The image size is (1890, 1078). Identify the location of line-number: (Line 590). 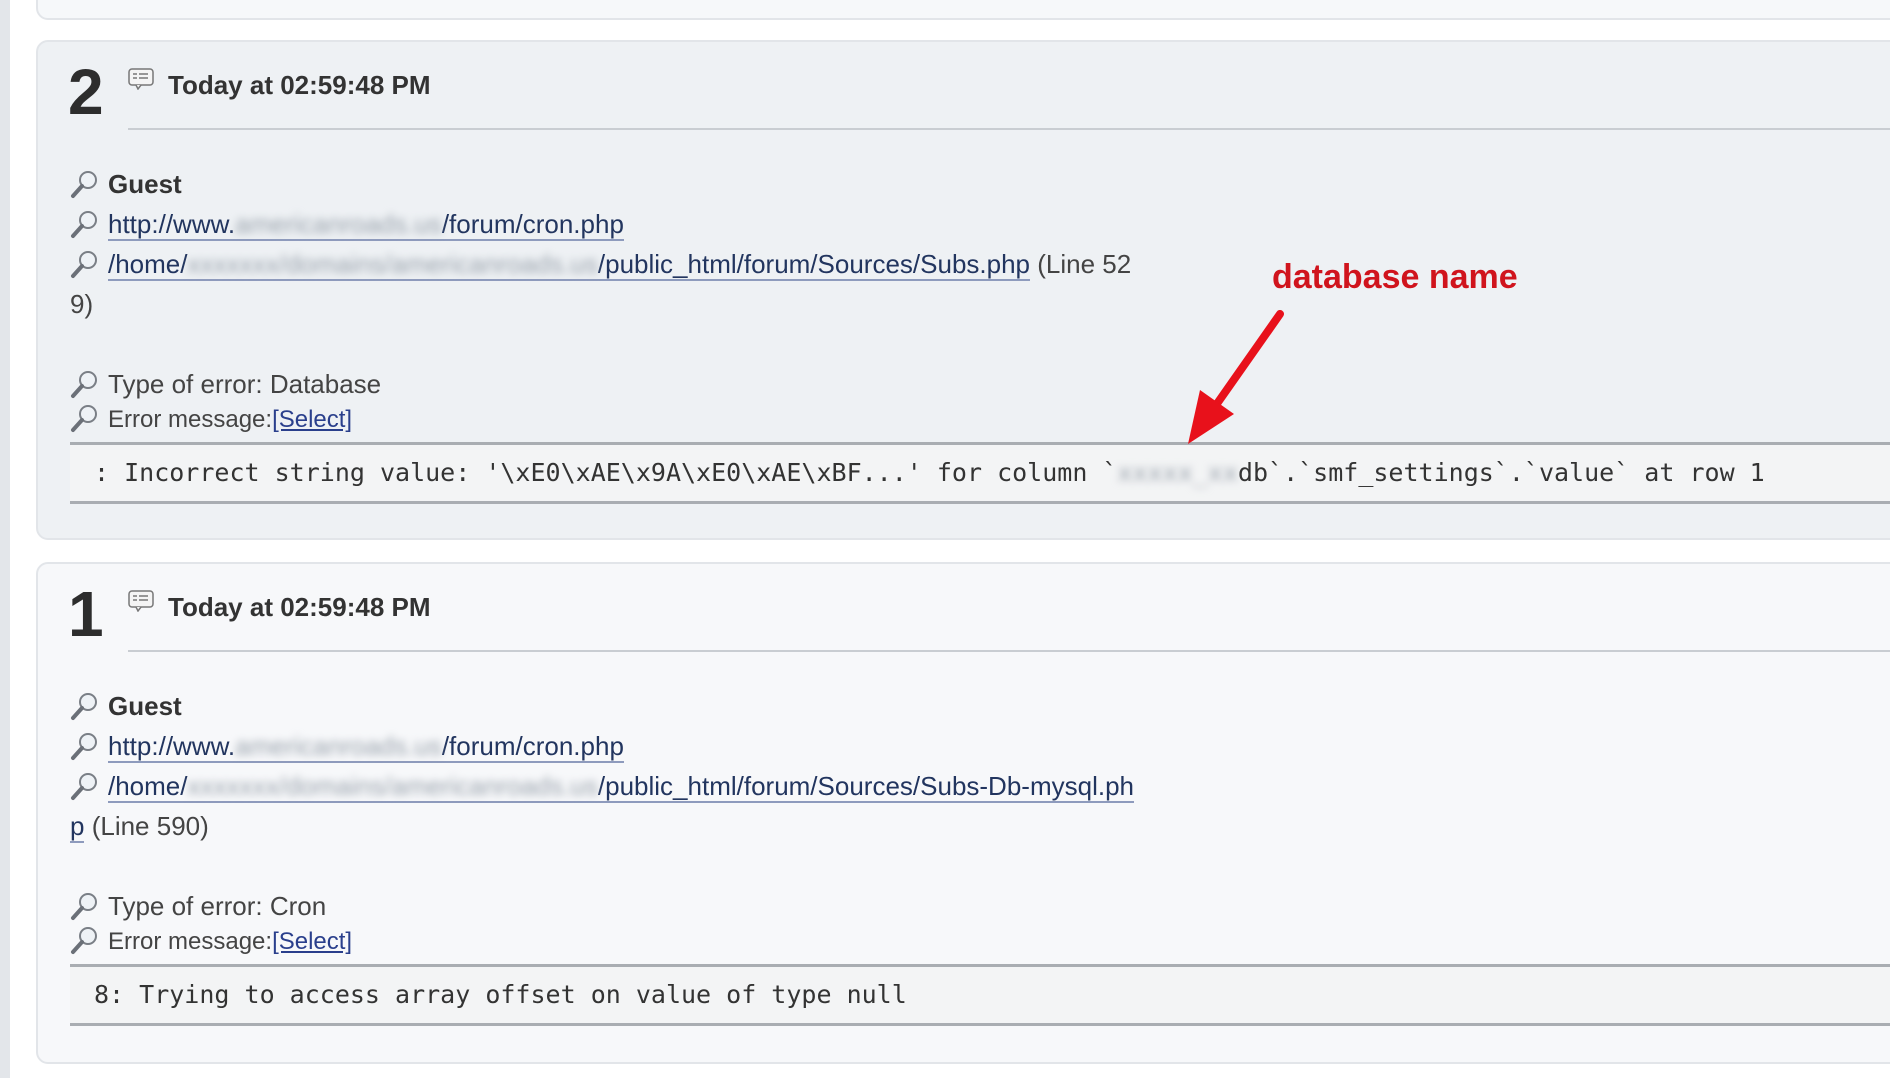
(150, 826).